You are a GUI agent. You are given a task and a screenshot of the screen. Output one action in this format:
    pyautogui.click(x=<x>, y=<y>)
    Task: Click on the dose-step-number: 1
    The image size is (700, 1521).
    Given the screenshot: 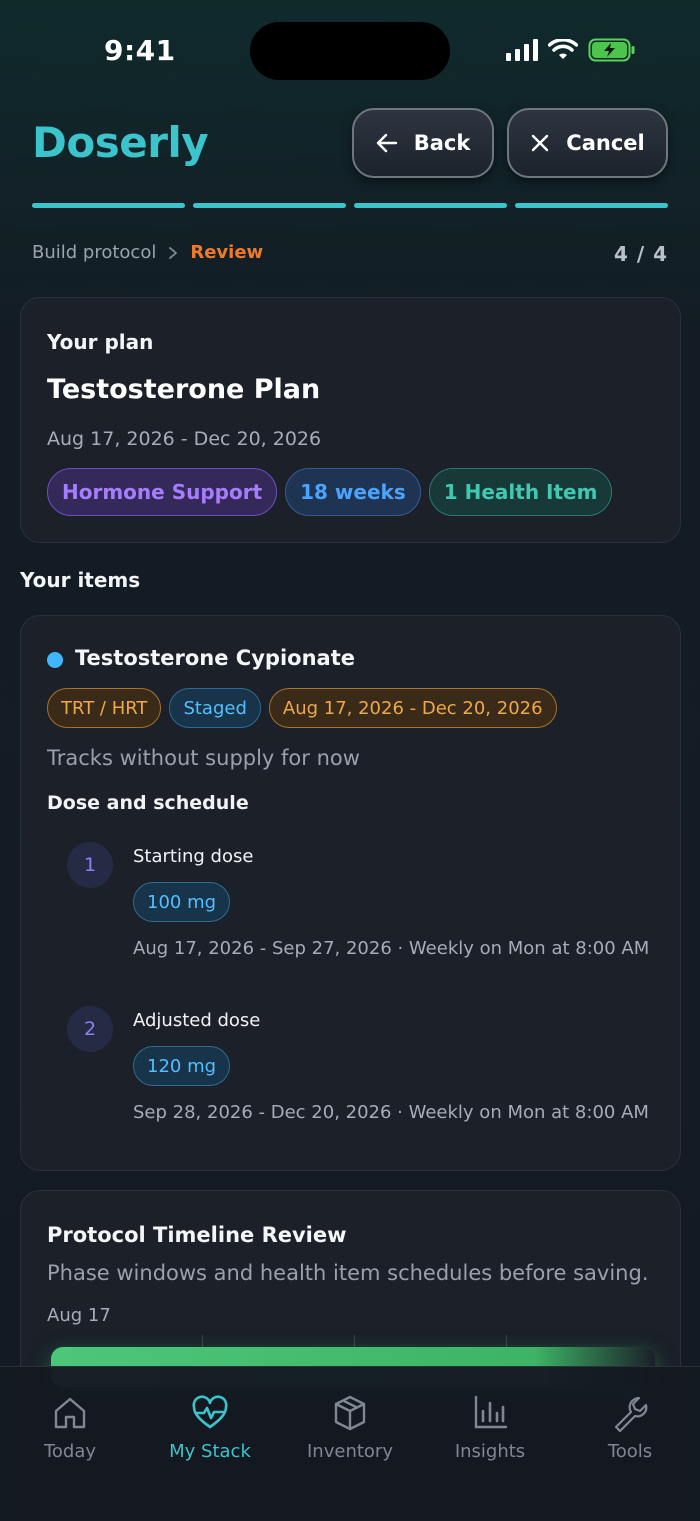 What is the action you would take?
    pyautogui.click(x=90, y=865)
    